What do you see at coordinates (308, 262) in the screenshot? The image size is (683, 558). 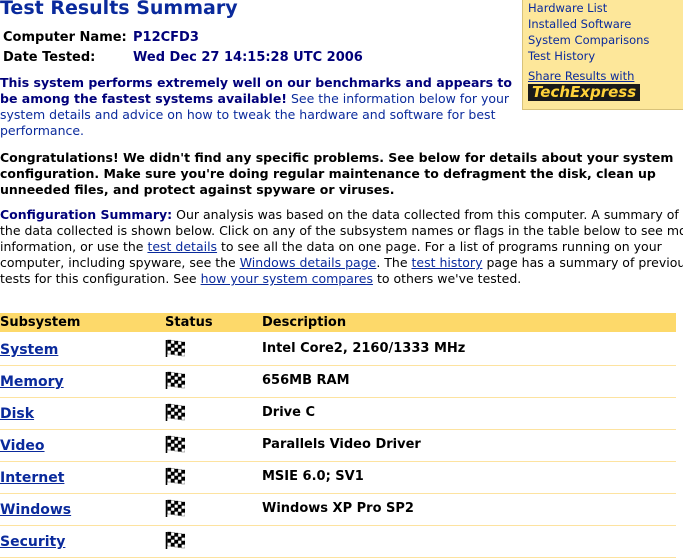 I see `windows-details-link: Windows details page` at bounding box center [308, 262].